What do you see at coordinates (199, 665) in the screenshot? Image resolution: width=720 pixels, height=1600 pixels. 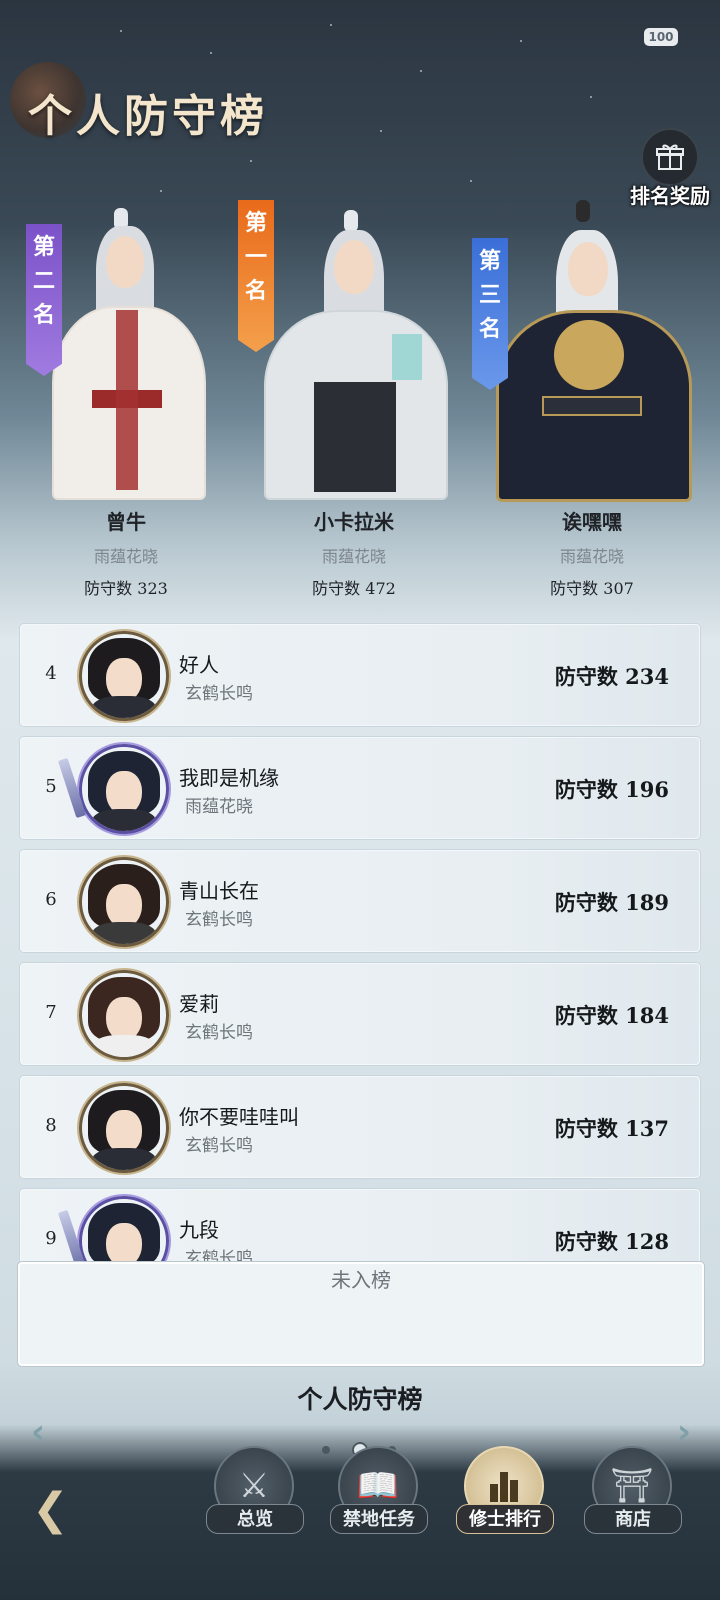 I see `player-name: 好人` at bounding box center [199, 665].